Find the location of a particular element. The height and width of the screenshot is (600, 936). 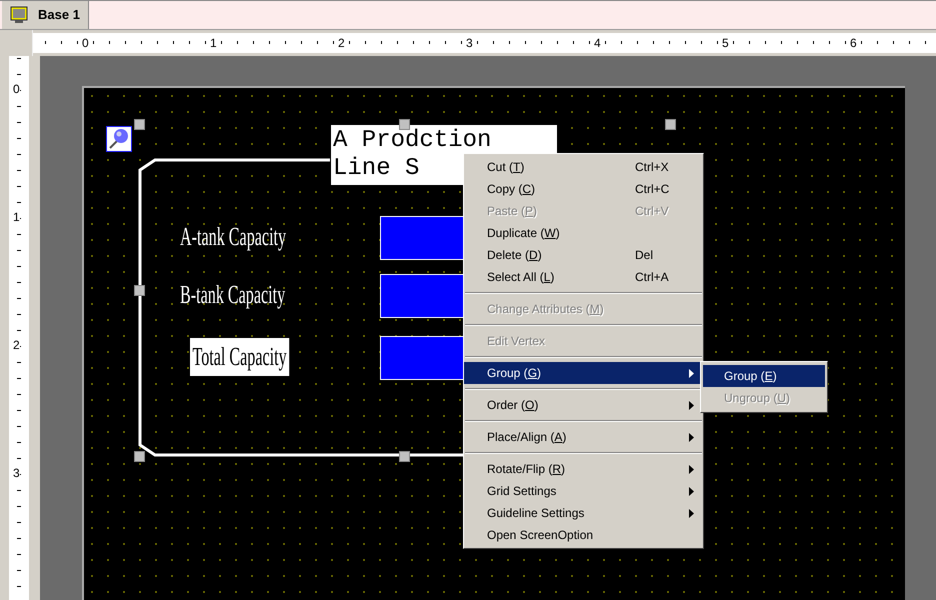

title-line: Line S is located at coordinates (376, 169).